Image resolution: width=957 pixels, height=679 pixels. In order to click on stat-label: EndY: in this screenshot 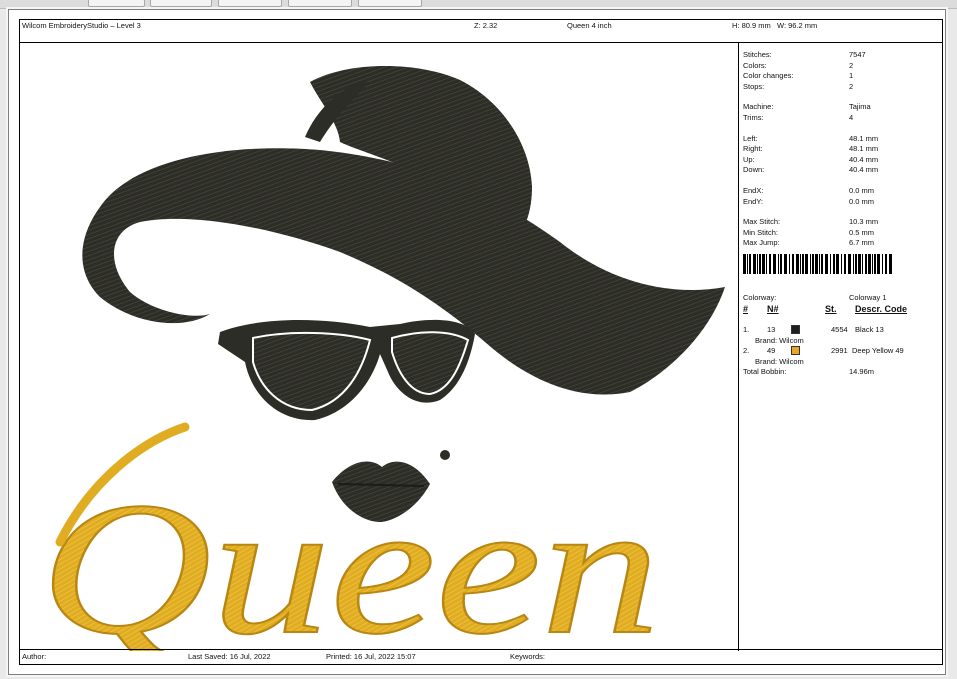, I will do `click(753, 201)`.